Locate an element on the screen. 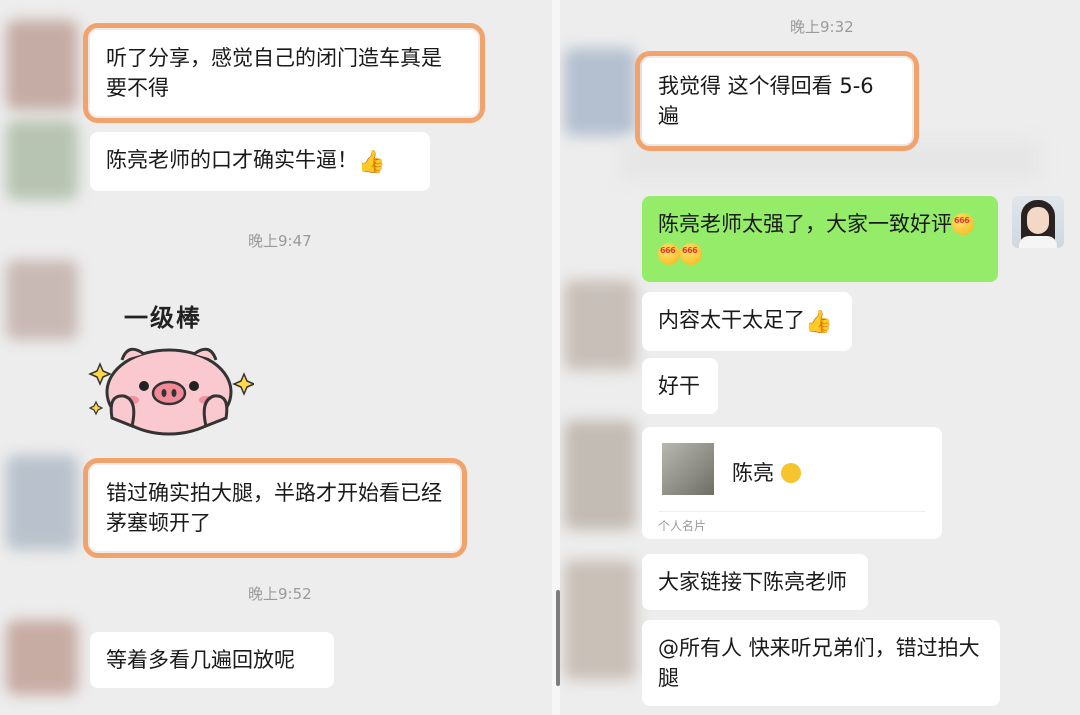 The image size is (1080, 715). contact-photo is located at coordinates (688, 469).